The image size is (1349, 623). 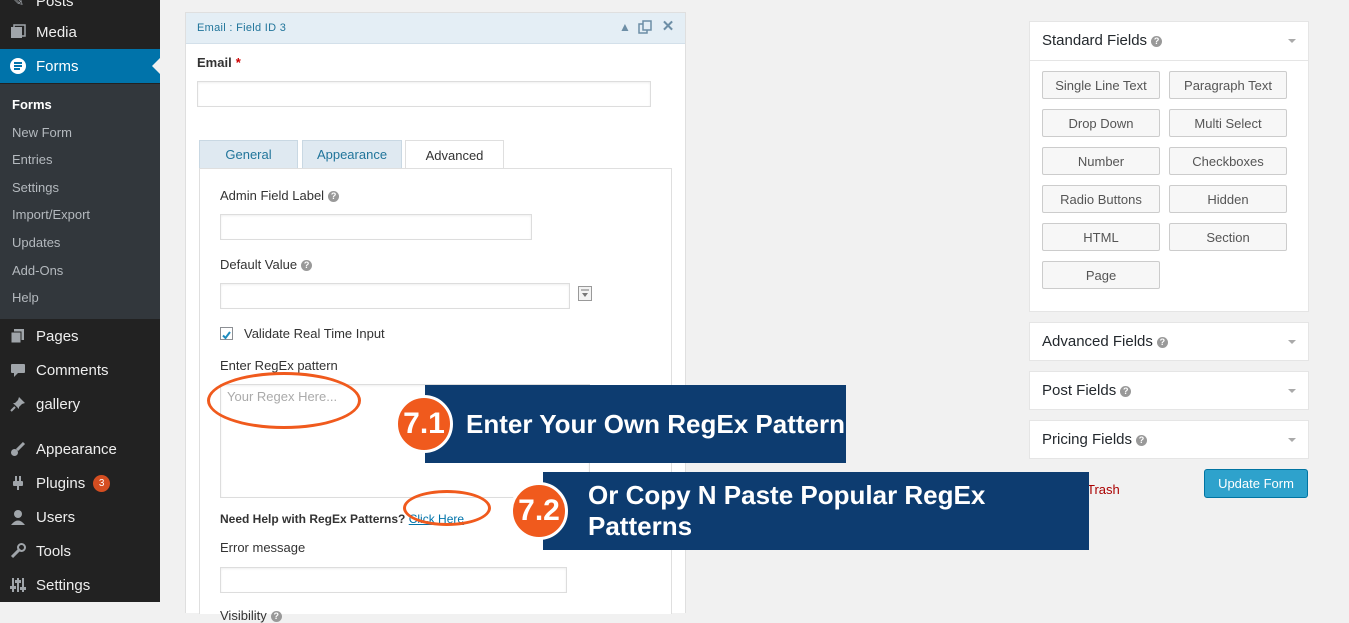 What do you see at coordinates (435, 28) in the screenshot?
I see `field-panel-header: Email : Field ID 3 ▲ ✕` at bounding box center [435, 28].